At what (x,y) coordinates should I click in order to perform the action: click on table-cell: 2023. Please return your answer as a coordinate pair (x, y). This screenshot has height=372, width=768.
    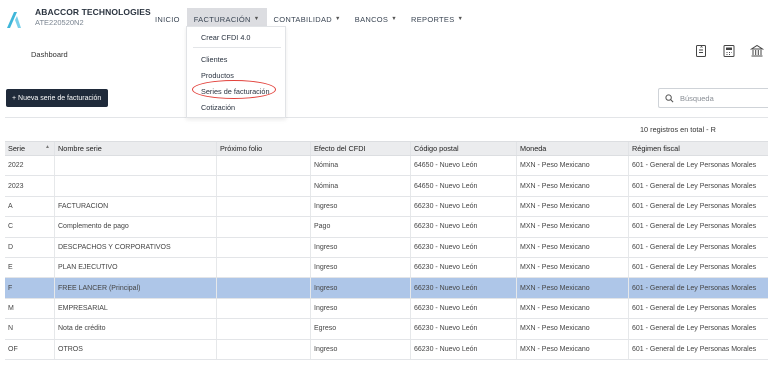
    Looking at the image, I should click on (30, 186).